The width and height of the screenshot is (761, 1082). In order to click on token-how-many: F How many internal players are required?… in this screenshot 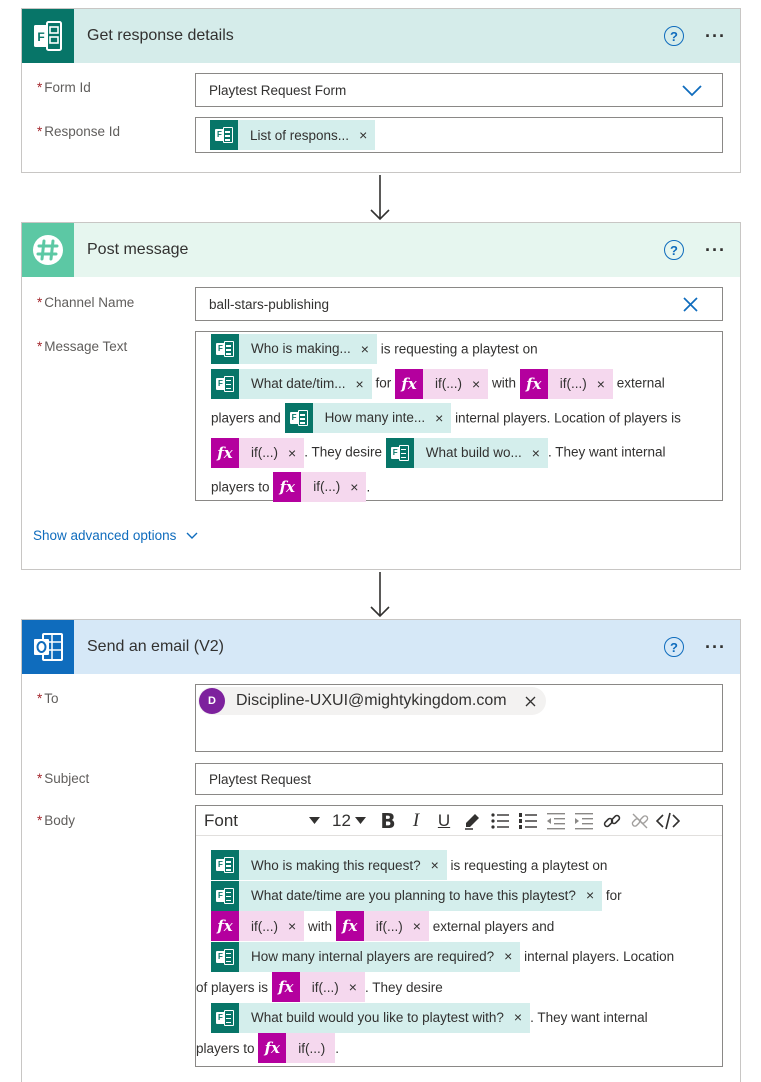, I will do `click(366, 956)`.